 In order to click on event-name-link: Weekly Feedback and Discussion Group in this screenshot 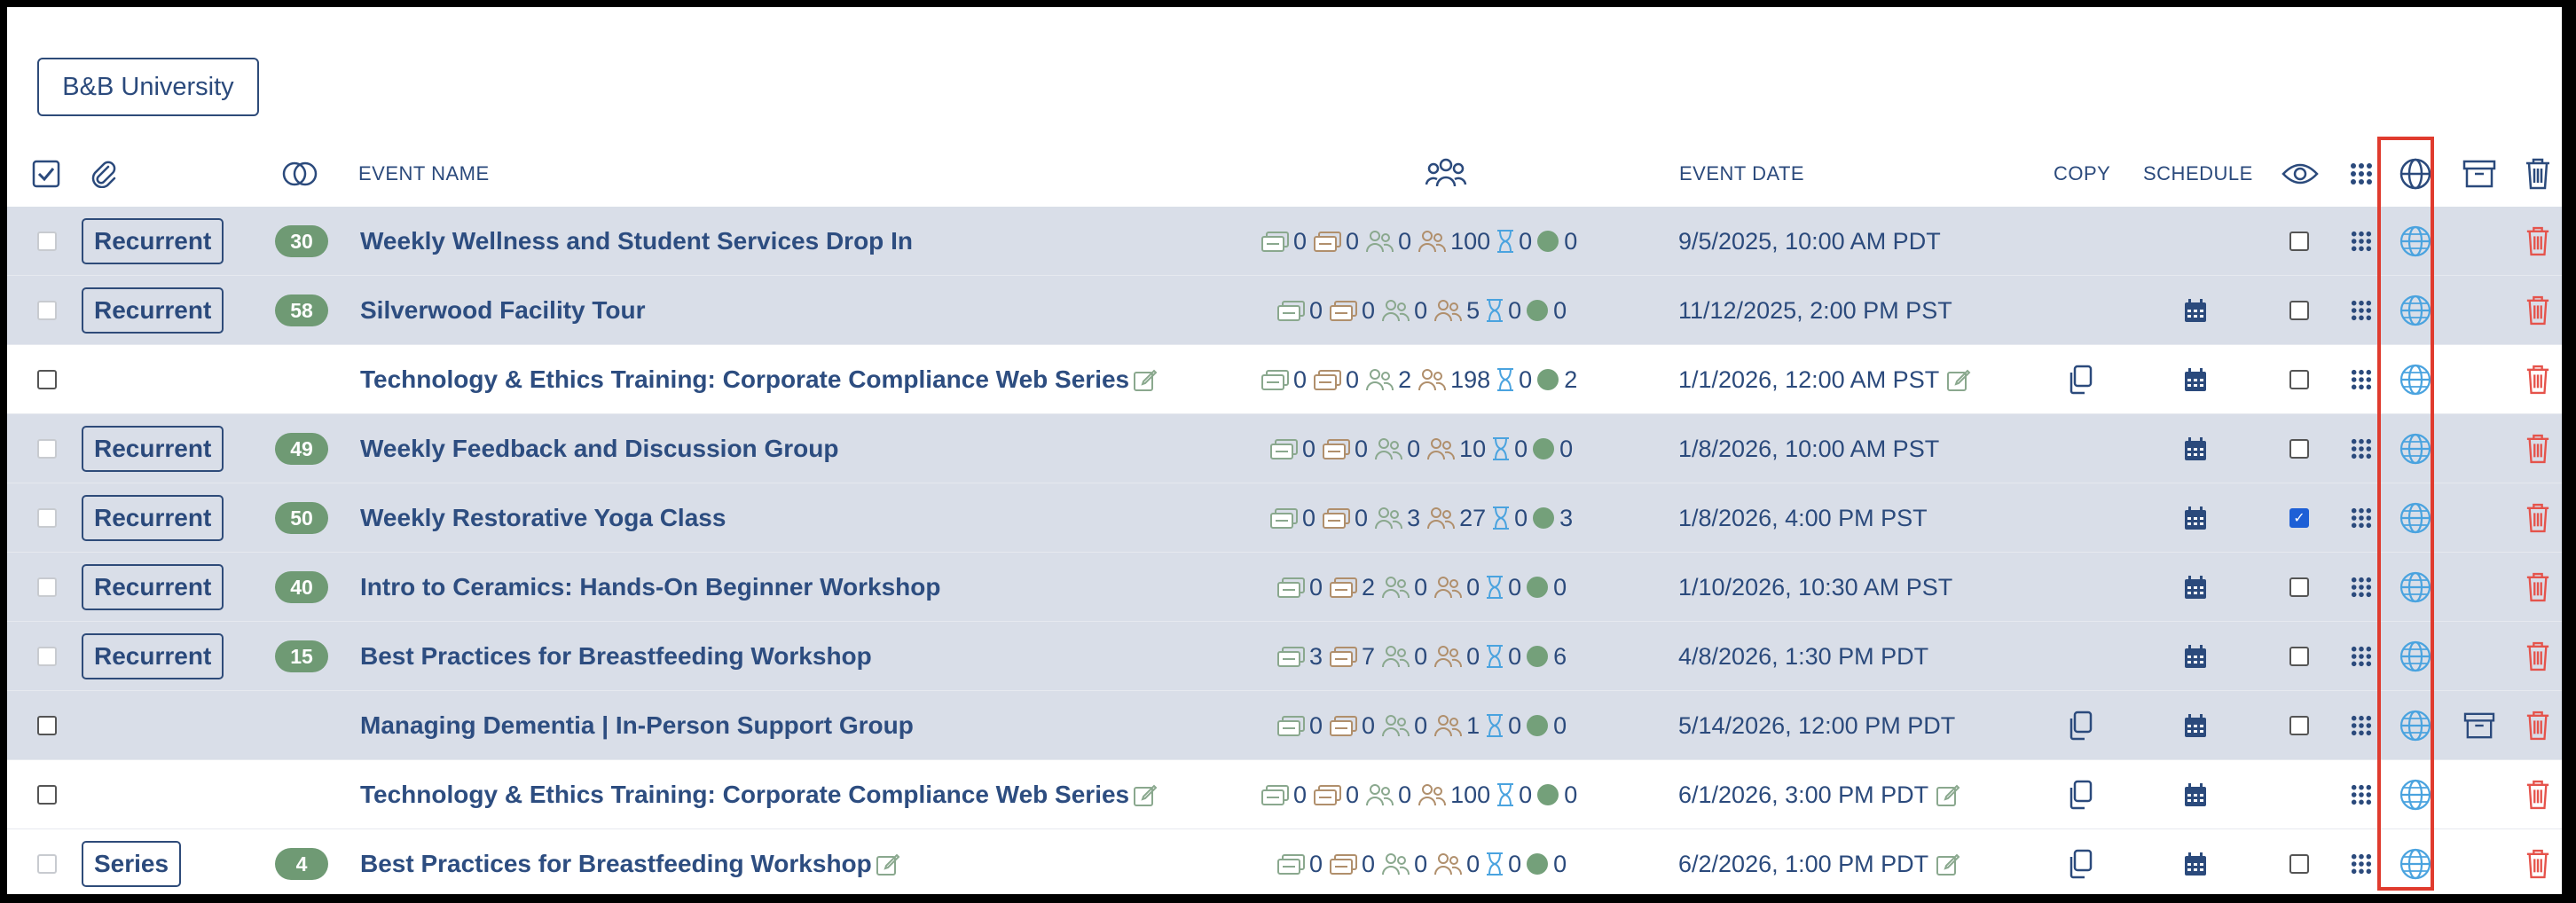, I will do `click(599, 449)`.